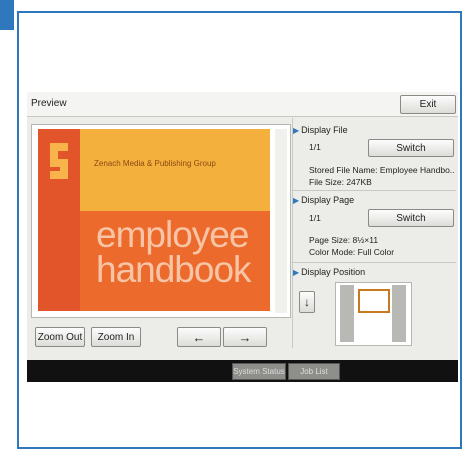 This screenshot has width=471, height=451. What do you see at coordinates (59, 161) in the screenshot?
I see `publisher-logo-icon` at bounding box center [59, 161].